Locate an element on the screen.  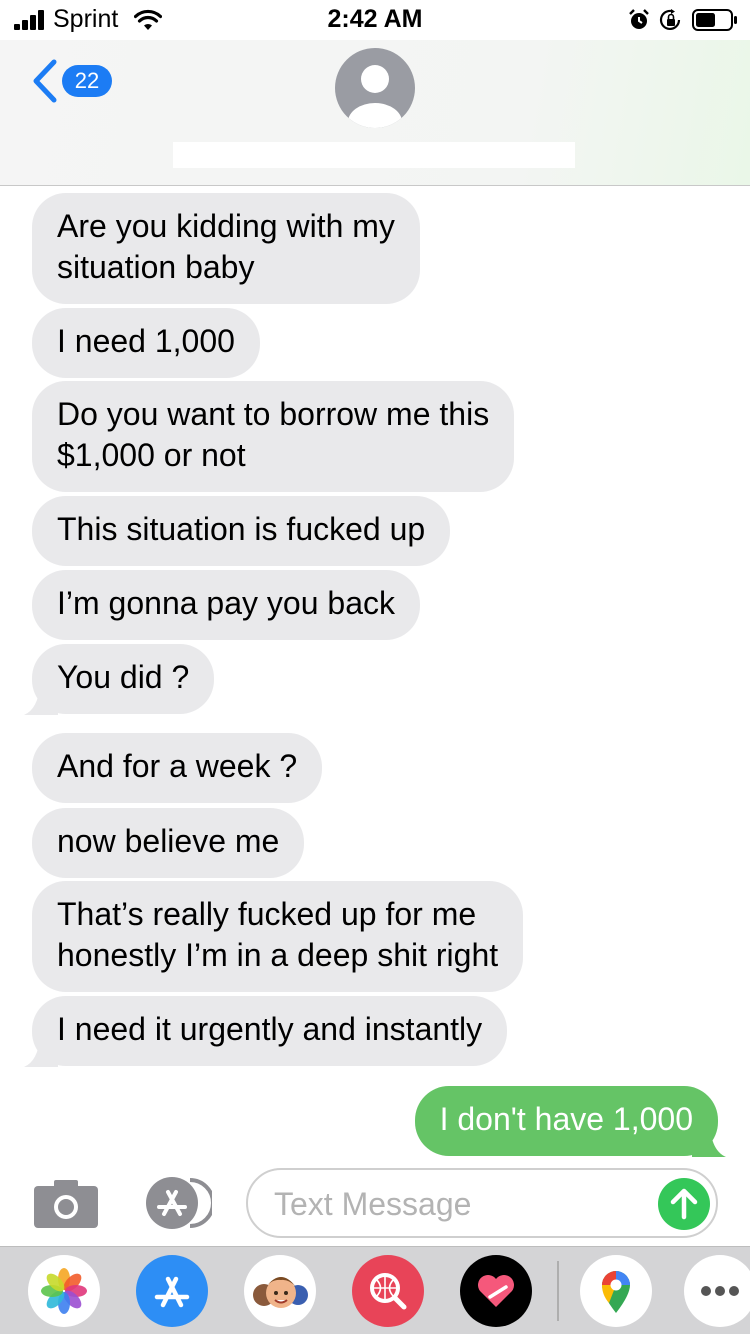
message-text: You did ? is located at coordinates (123, 677).